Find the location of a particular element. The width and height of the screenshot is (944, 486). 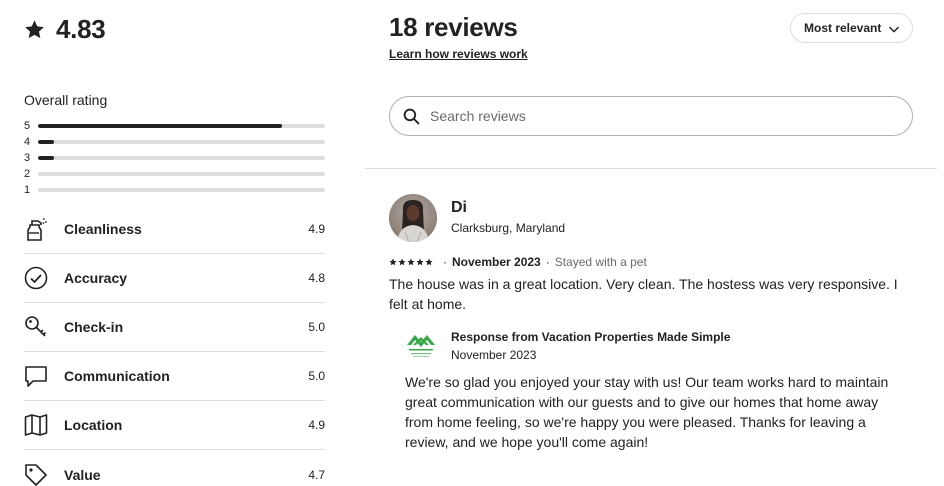

category-row-location: Location 4.9 is located at coordinates (174, 425).